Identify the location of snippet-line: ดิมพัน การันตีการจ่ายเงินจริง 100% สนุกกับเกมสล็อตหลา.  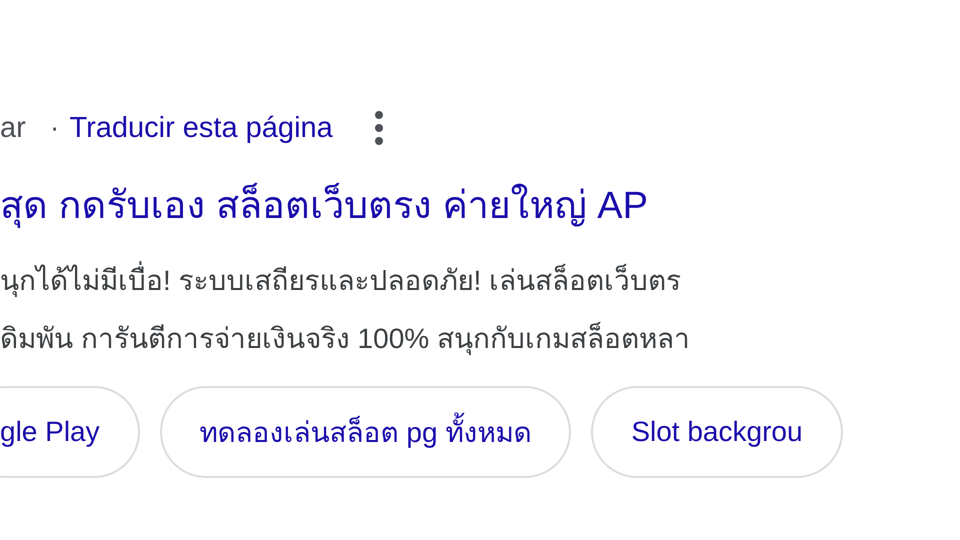
(345, 339).